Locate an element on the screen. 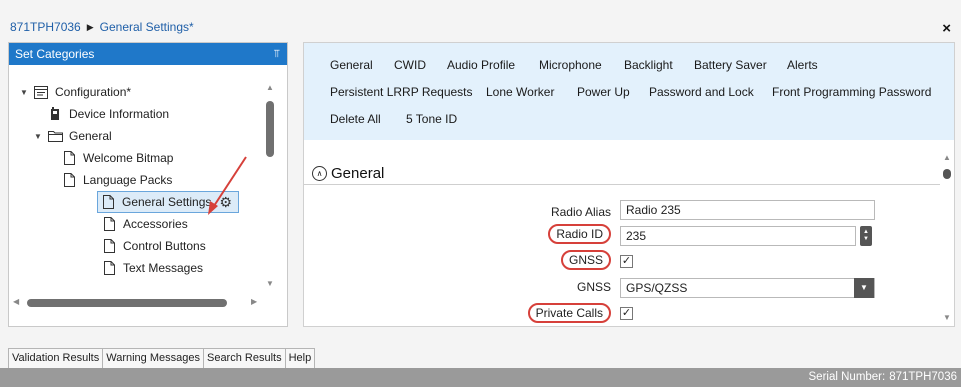  scroll-left-icon: ◀ is located at coordinates (16, 301).